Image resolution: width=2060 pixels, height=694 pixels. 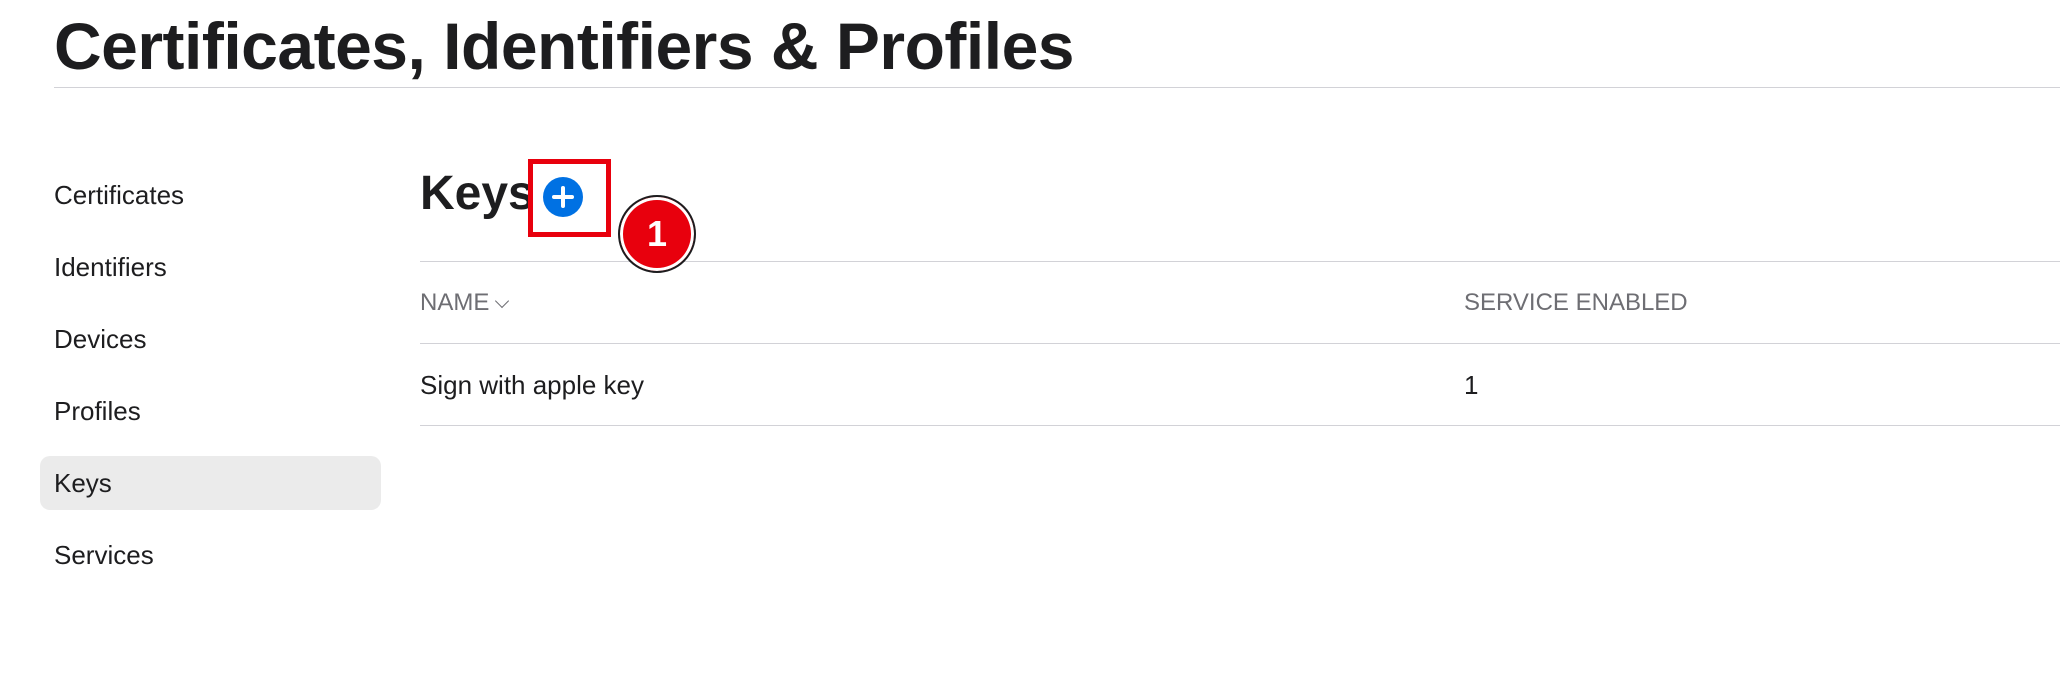 I want to click on page-header: Certificates, Identifiers & Profiles, so click(x=1057, y=44).